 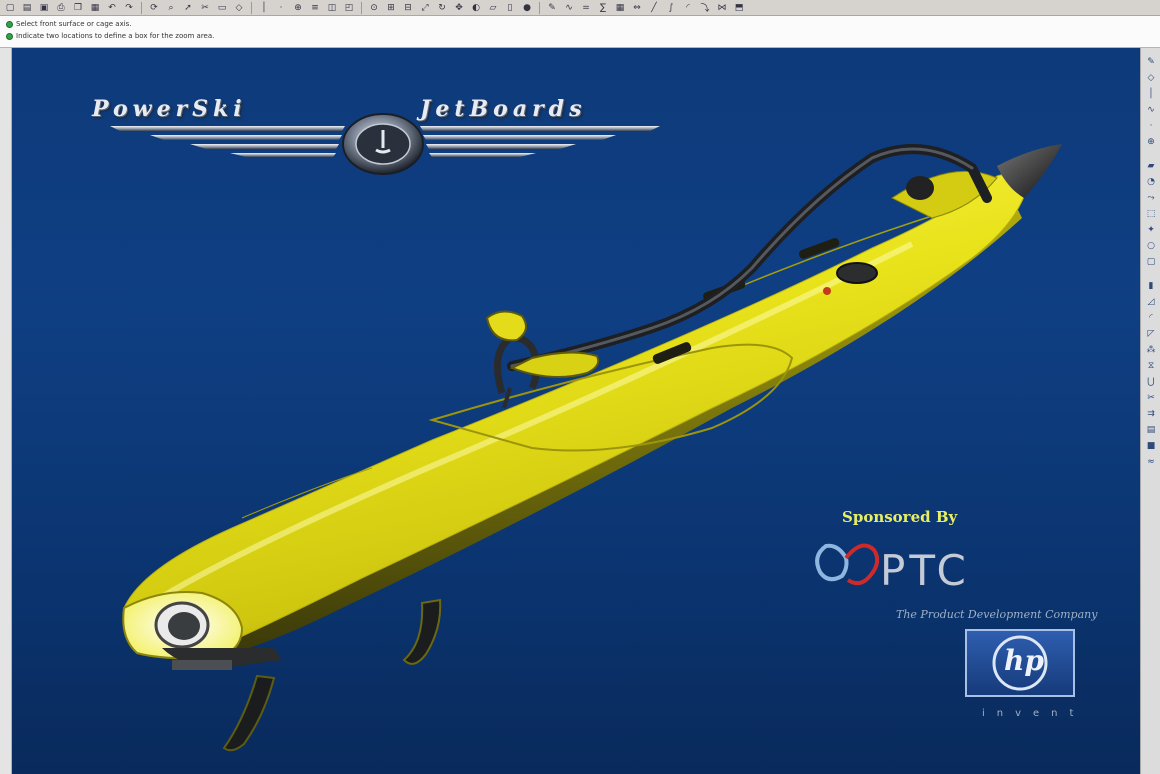 I want to click on throttle-grip-icon, so click(x=506, y=326).